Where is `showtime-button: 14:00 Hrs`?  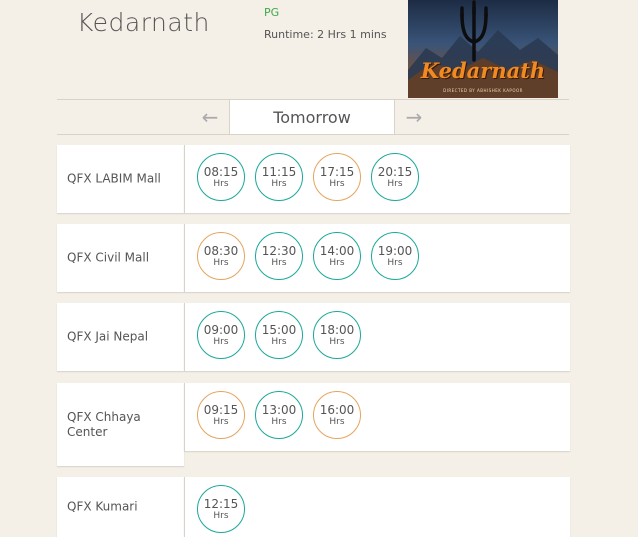 showtime-button: 14:00 Hrs is located at coordinates (337, 256).